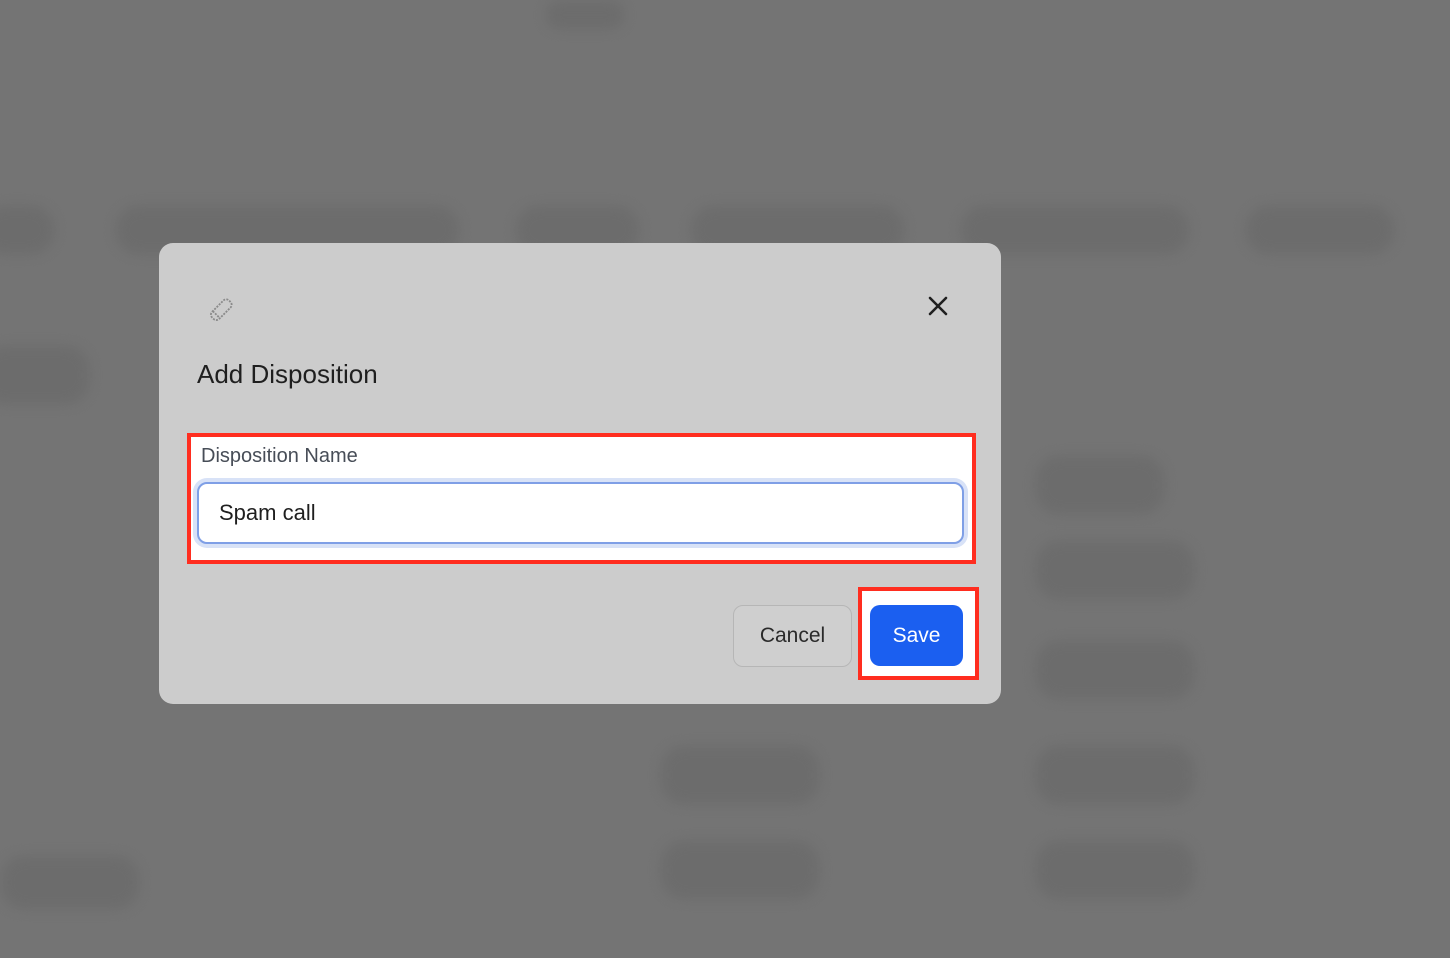  I want to click on disposition-name-input, so click(580, 513).